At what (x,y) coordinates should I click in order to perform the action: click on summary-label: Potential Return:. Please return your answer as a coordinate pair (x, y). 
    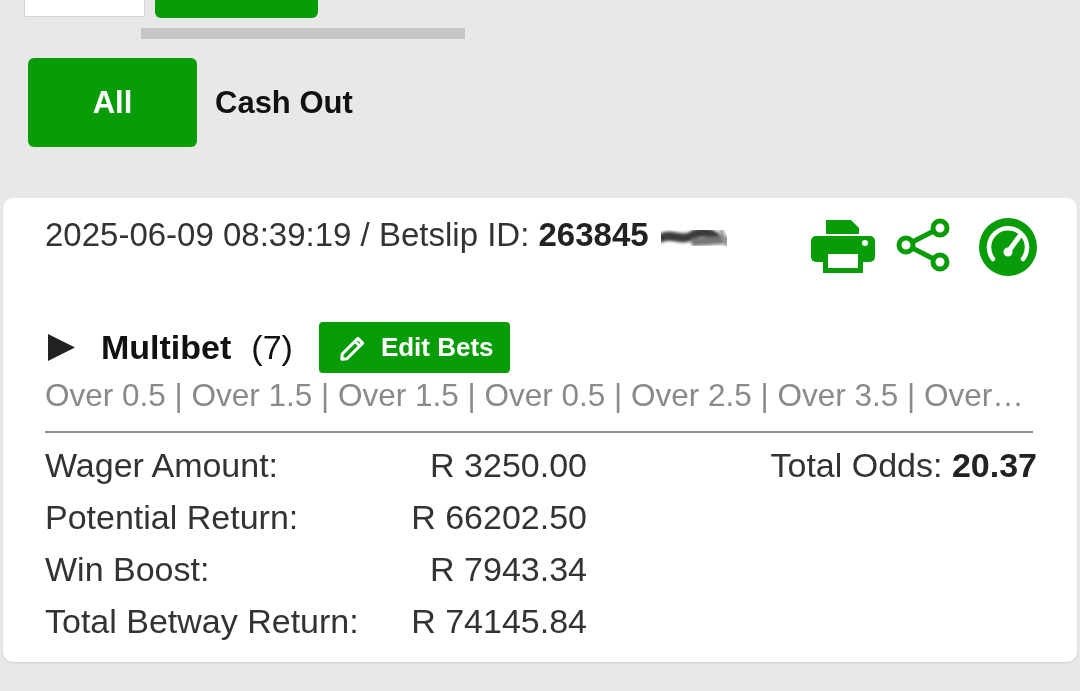
    Looking at the image, I should click on (172, 517).